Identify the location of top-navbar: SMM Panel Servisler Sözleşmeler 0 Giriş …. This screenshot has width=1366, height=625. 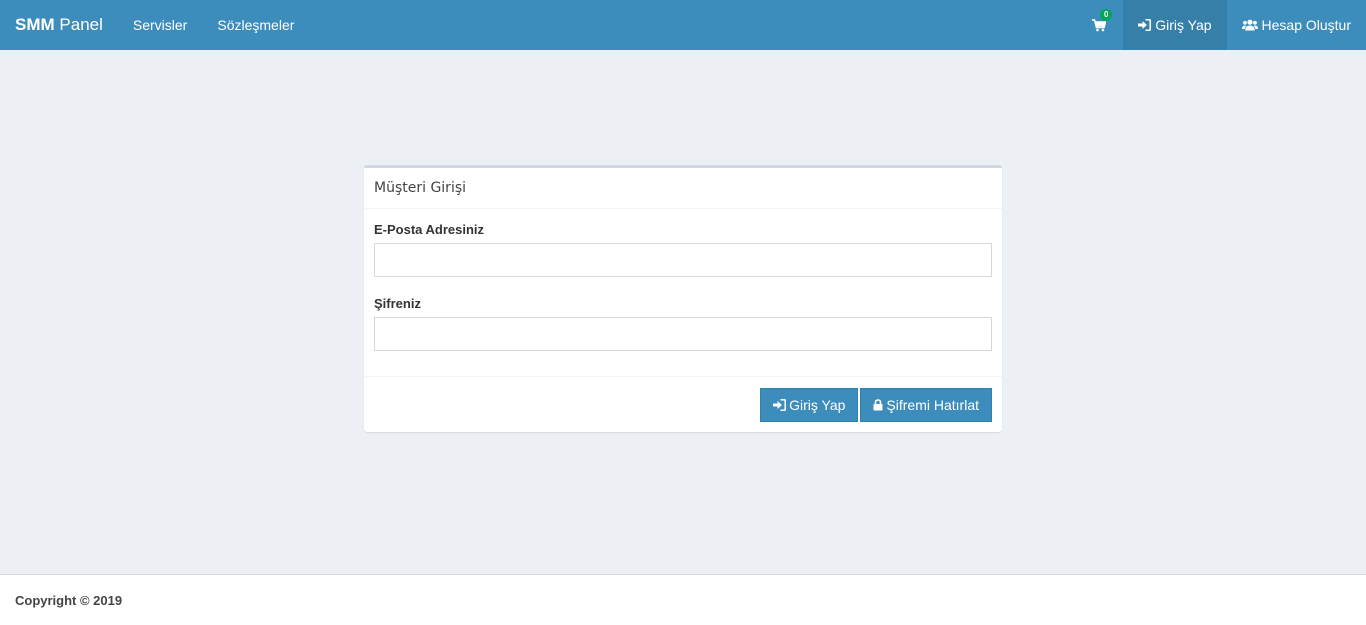
(683, 25).